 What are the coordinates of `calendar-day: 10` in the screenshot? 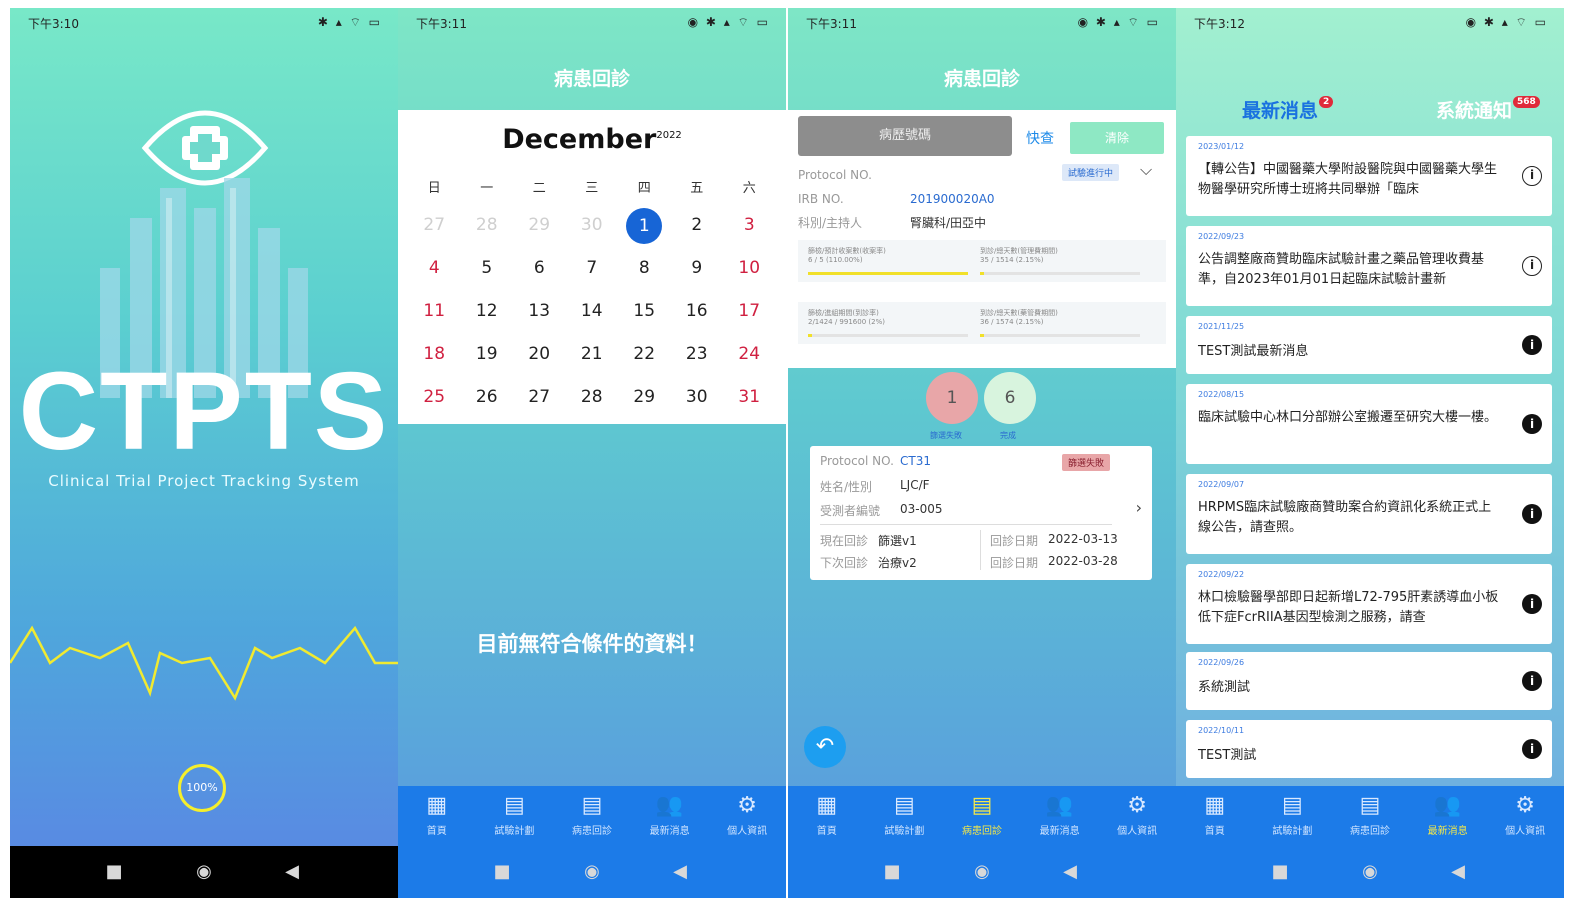 It's located at (749, 268).